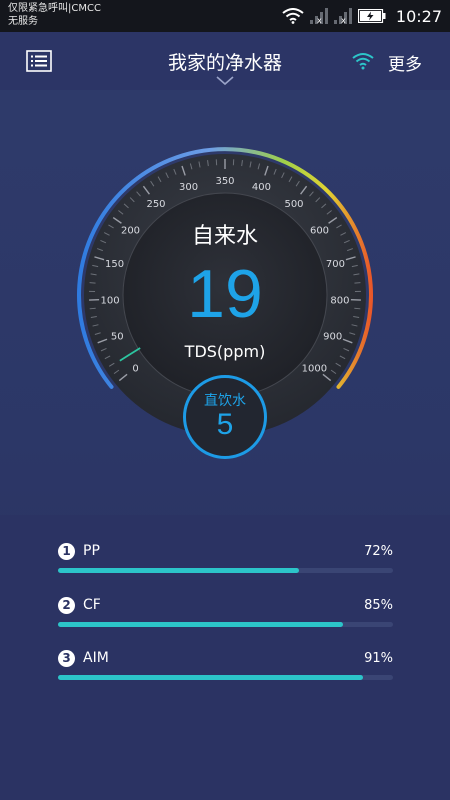 The width and height of the screenshot is (450, 800). Describe the element at coordinates (378, 605) in the screenshot. I see `filter-percent: 85%` at that location.